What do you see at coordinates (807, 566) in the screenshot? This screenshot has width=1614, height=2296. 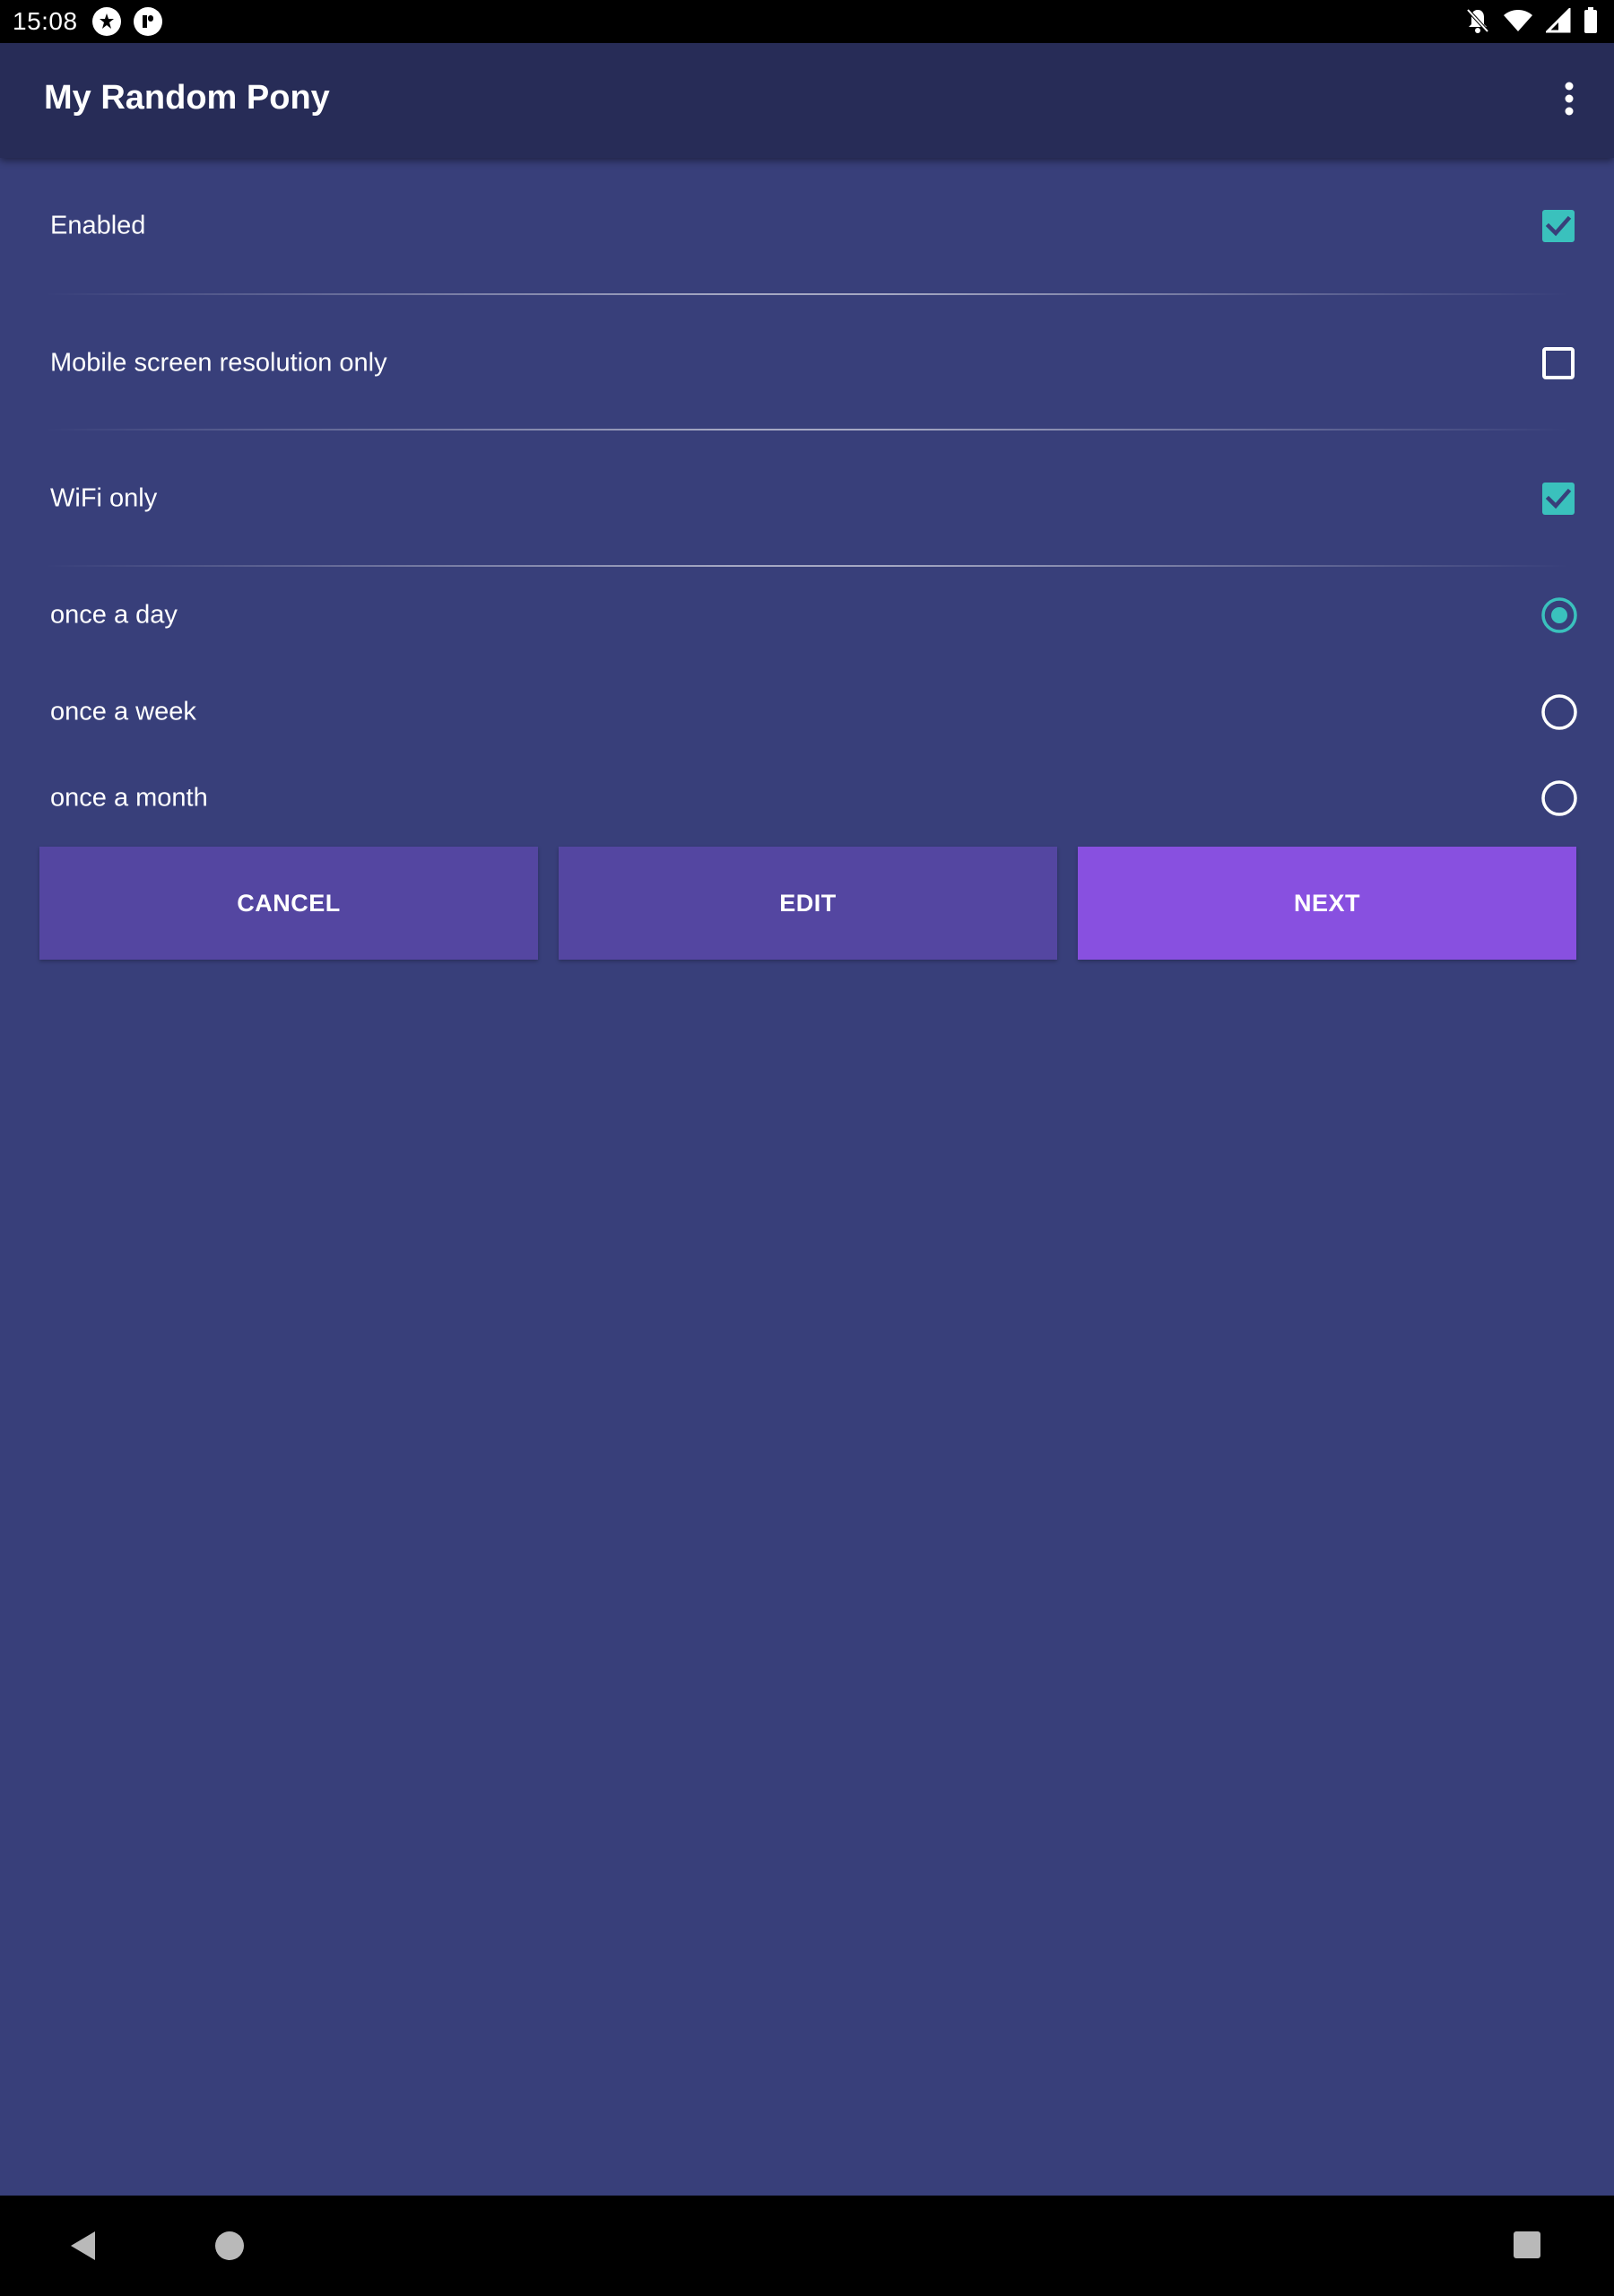 I see `divider` at bounding box center [807, 566].